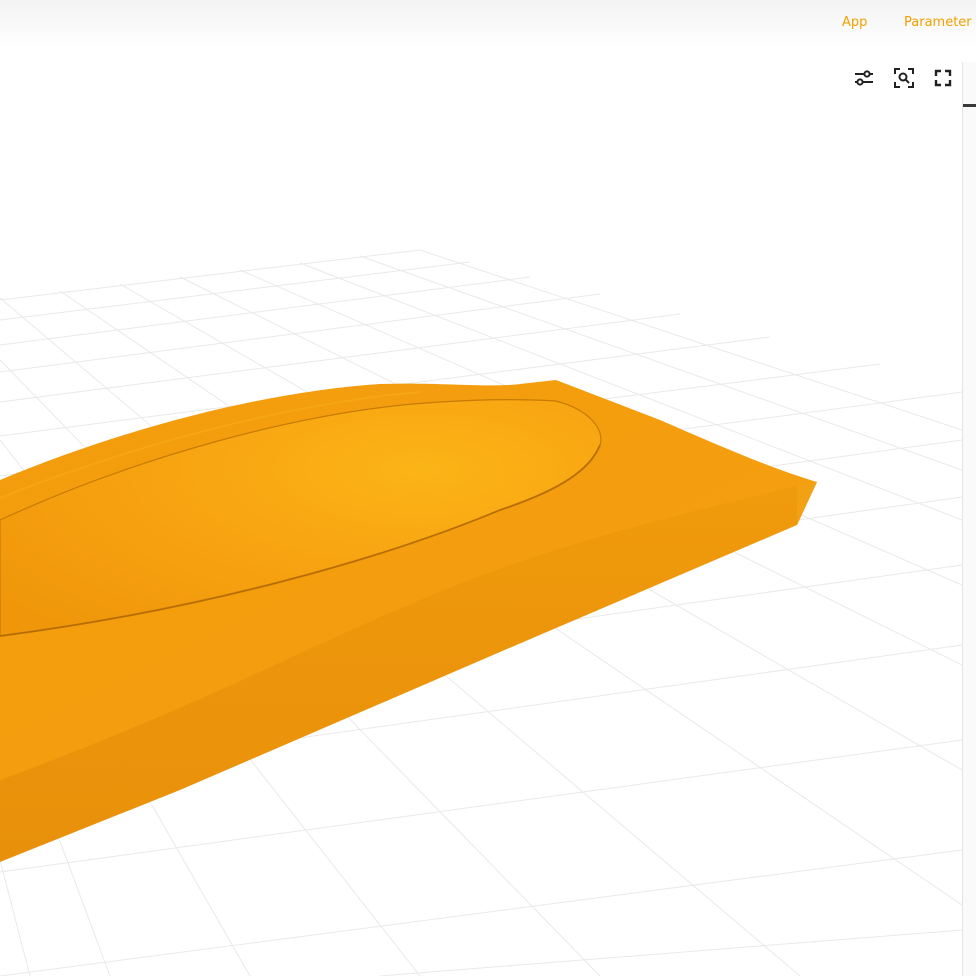 The width and height of the screenshot is (976, 976). I want to click on fullscreen-icon, so click(943, 80).